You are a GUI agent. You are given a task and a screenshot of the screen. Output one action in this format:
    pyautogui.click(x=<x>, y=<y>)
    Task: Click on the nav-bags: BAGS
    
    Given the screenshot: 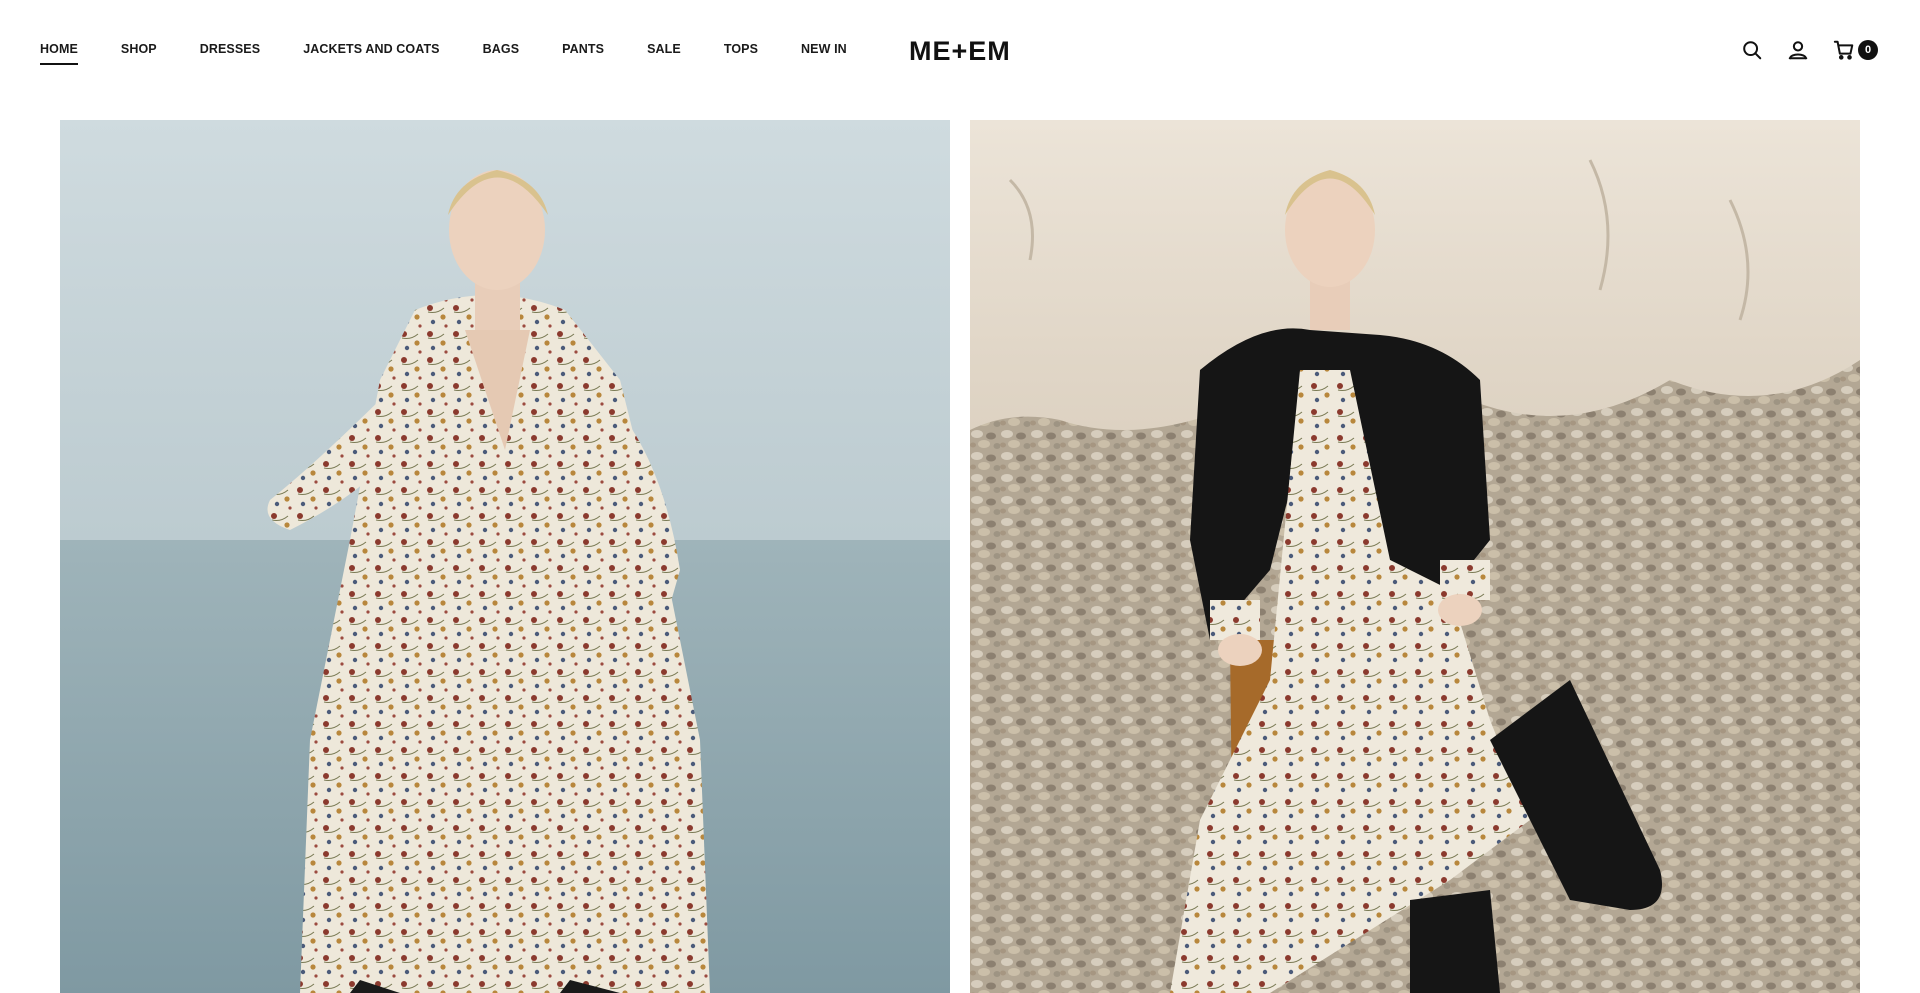 What is the action you would take?
    pyautogui.click(x=501, y=53)
    